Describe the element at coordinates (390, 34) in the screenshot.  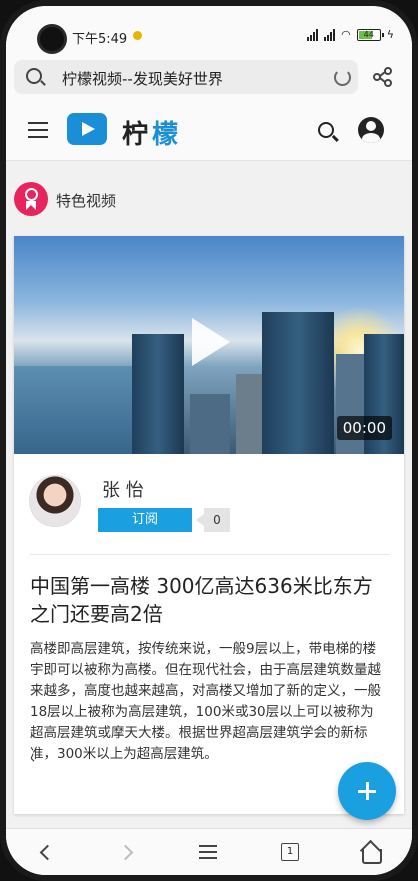
I see `charging-icon: ϟ` at that location.